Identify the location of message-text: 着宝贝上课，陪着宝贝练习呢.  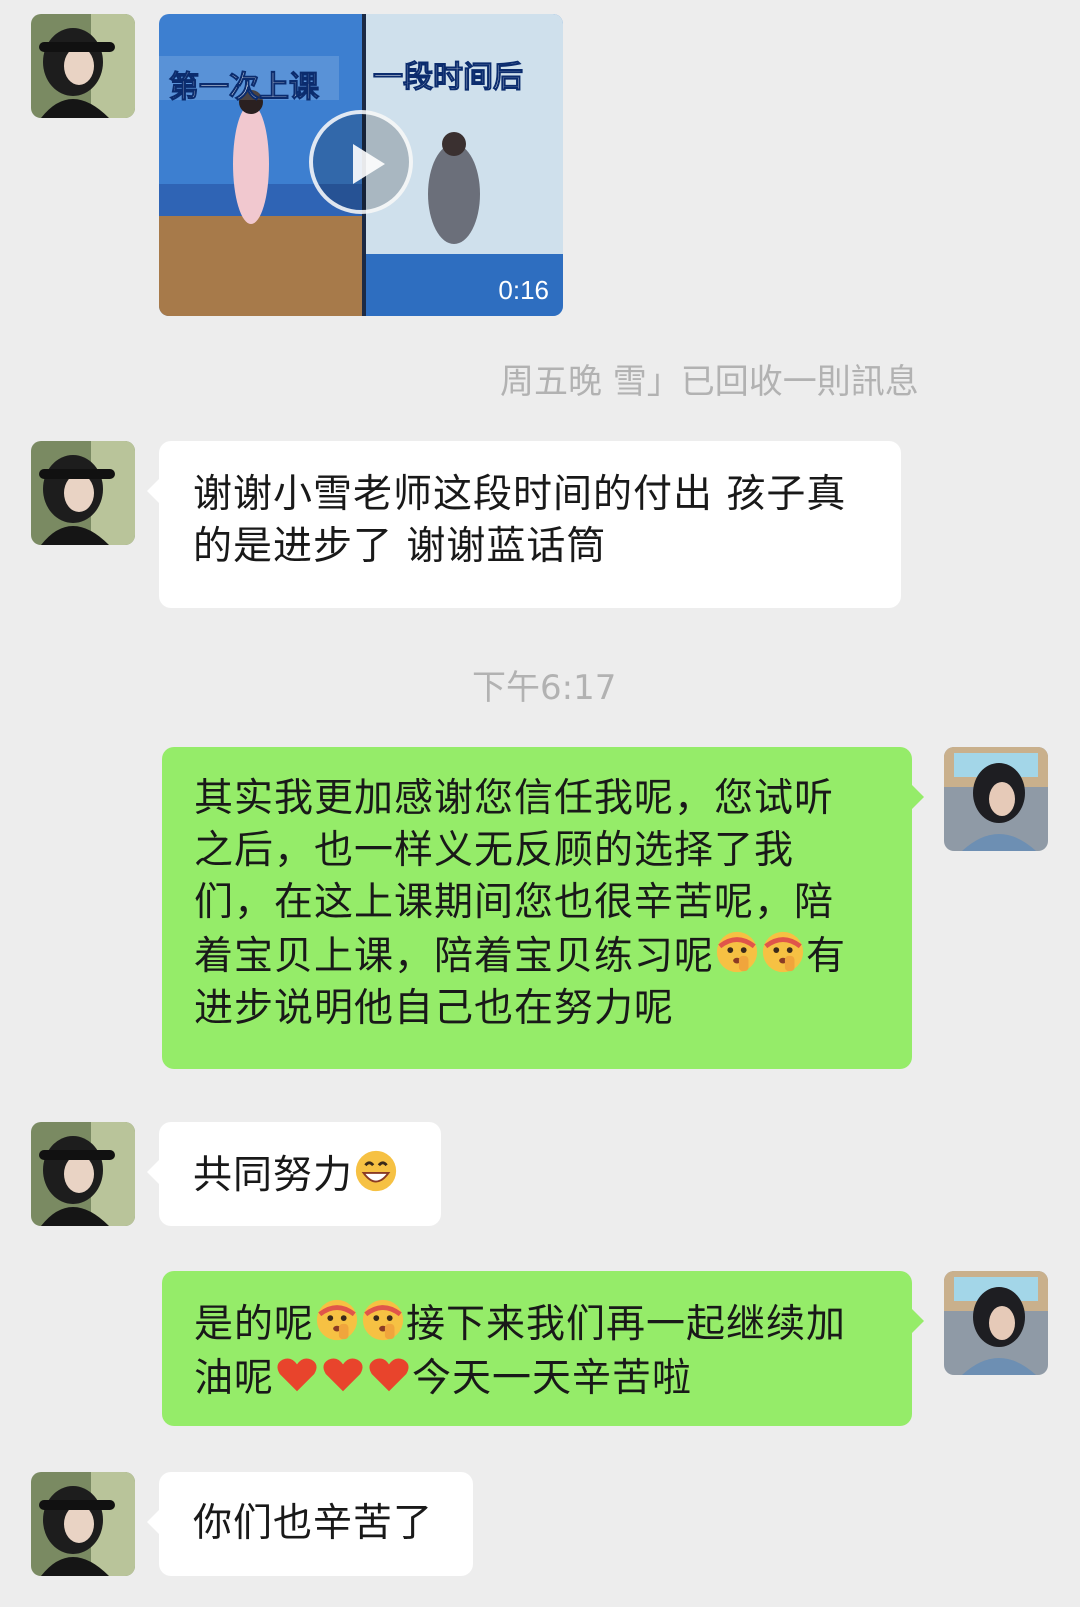
(454, 956).